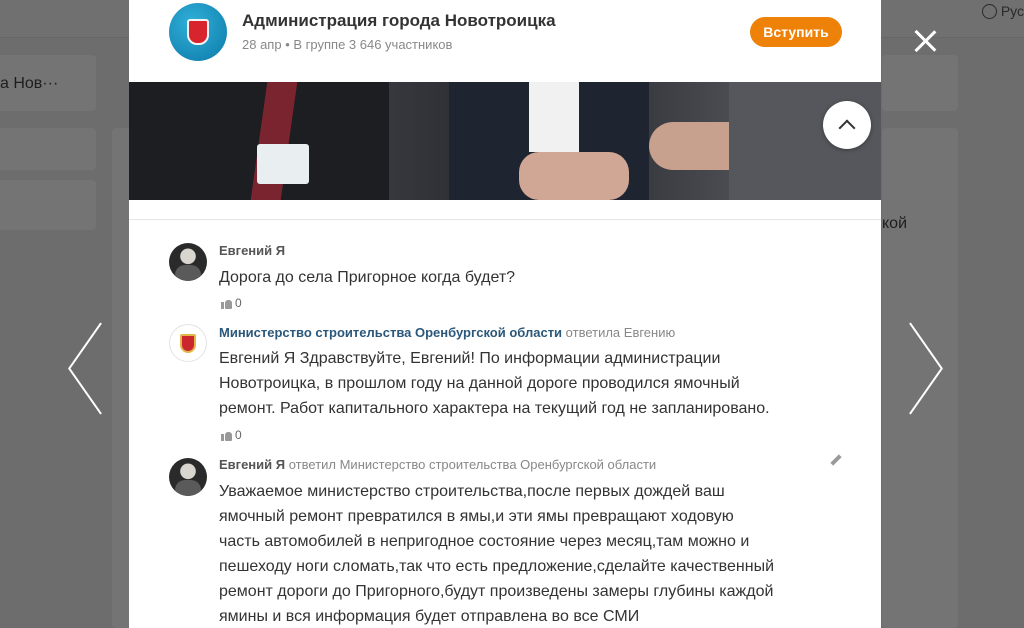 The height and width of the screenshot is (628, 1024). What do you see at coordinates (620, 332) in the screenshot?
I see `reply-info: ответила Евгению` at bounding box center [620, 332].